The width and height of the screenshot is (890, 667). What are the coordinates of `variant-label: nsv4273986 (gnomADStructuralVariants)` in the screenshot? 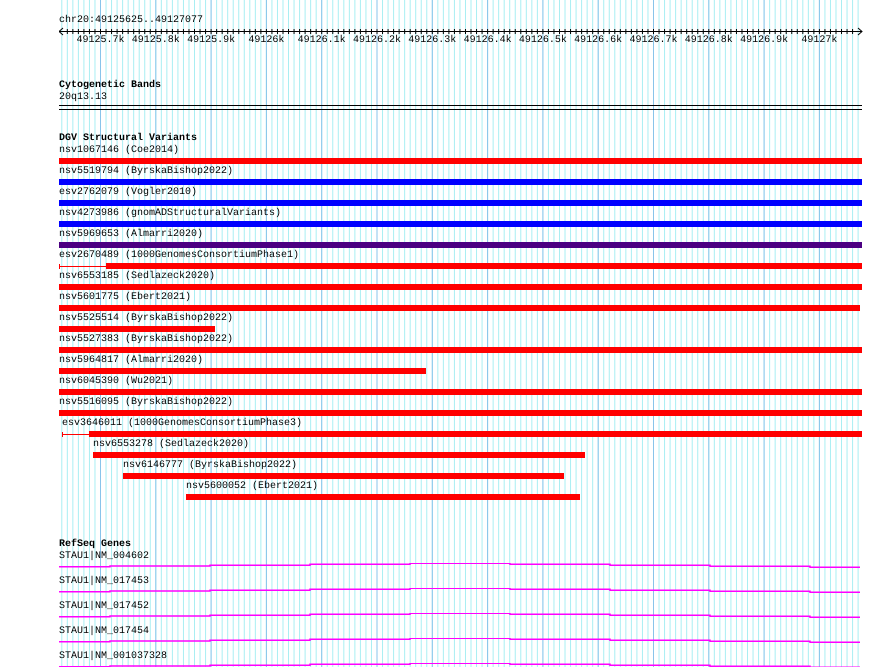 It's located at (170, 214).